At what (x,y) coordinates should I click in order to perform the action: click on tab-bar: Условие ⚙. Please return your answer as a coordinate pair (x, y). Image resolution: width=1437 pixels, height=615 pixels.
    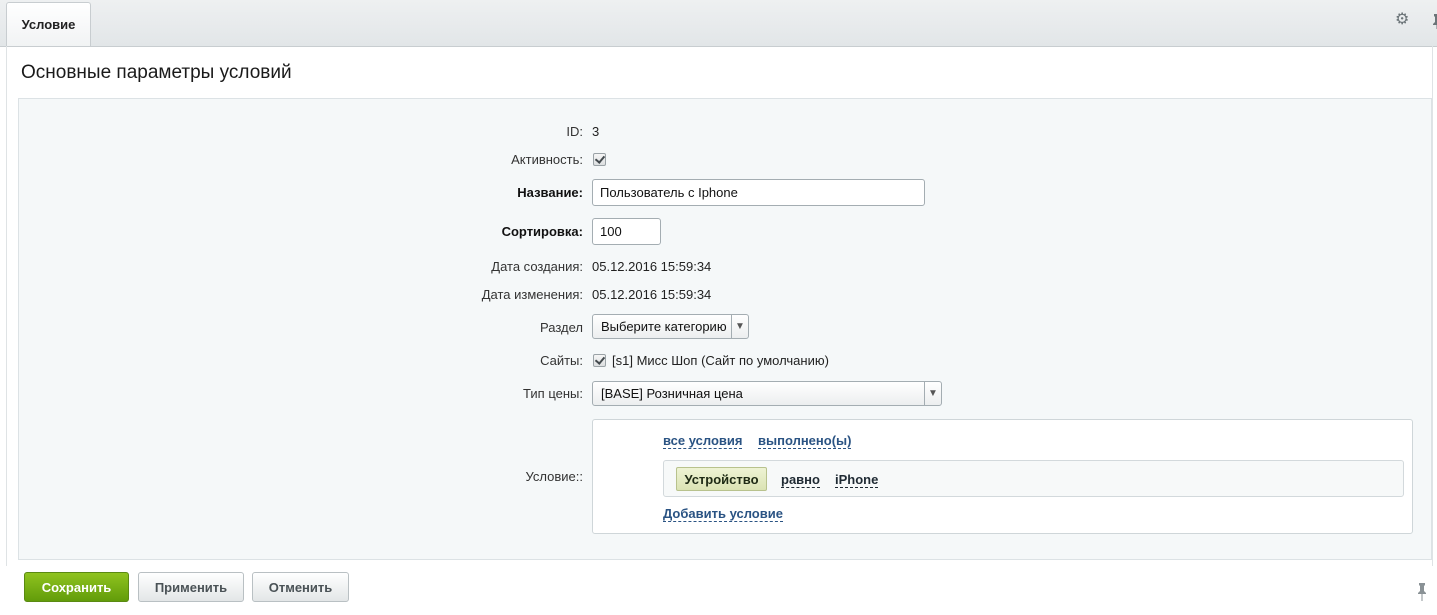
    Looking at the image, I should click on (718, 23).